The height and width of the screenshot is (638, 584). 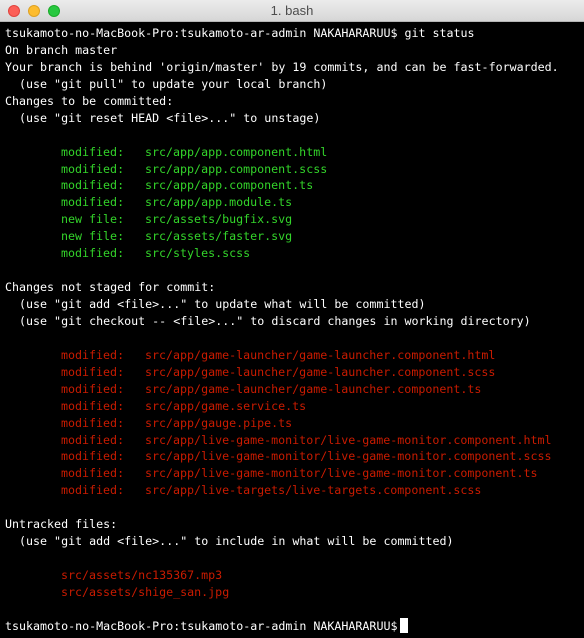 What do you see at coordinates (110, 287) in the screenshot?
I see `unstaged-header: Changes not staged for commit:` at bounding box center [110, 287].